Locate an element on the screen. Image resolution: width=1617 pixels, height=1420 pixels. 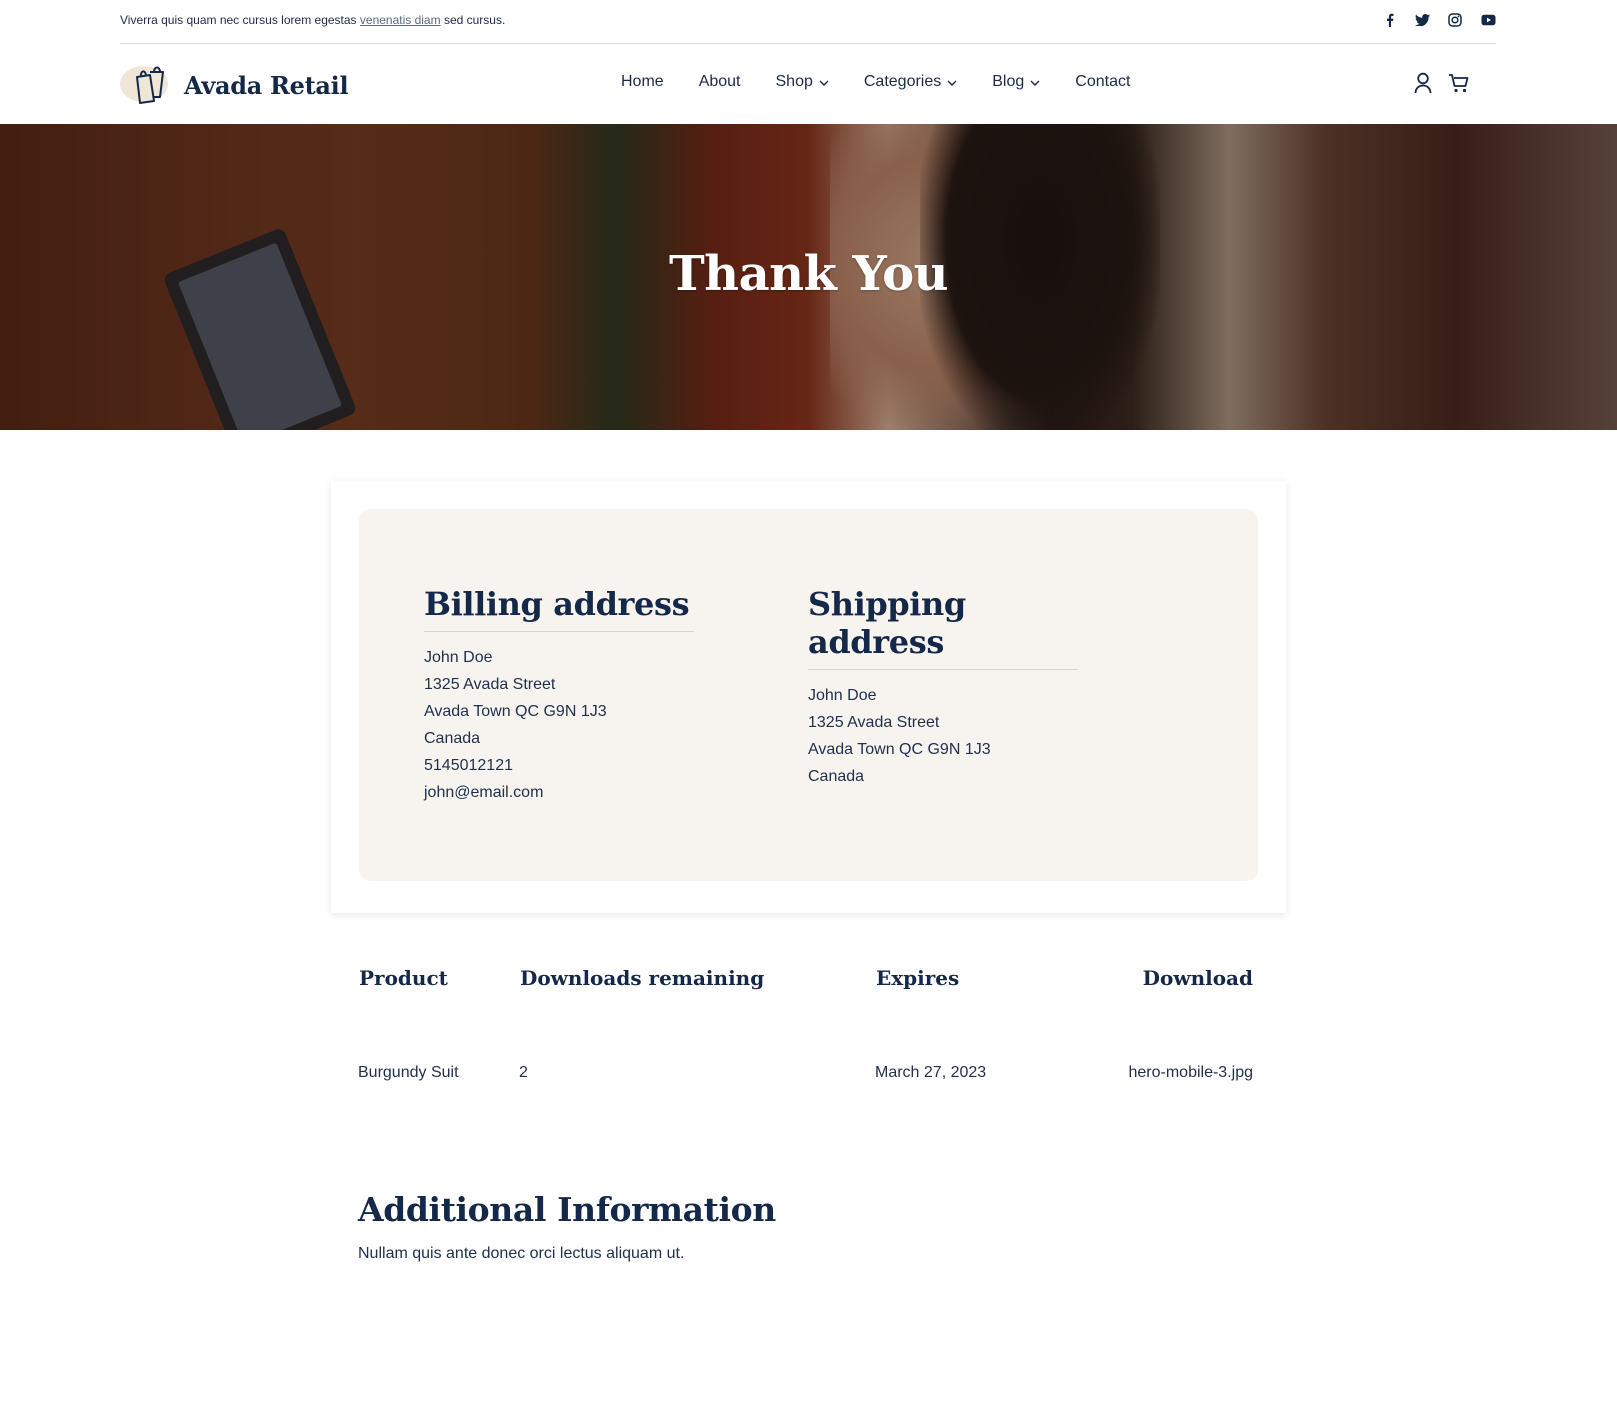
facebook-icon is located at coordinates (1389, 20).